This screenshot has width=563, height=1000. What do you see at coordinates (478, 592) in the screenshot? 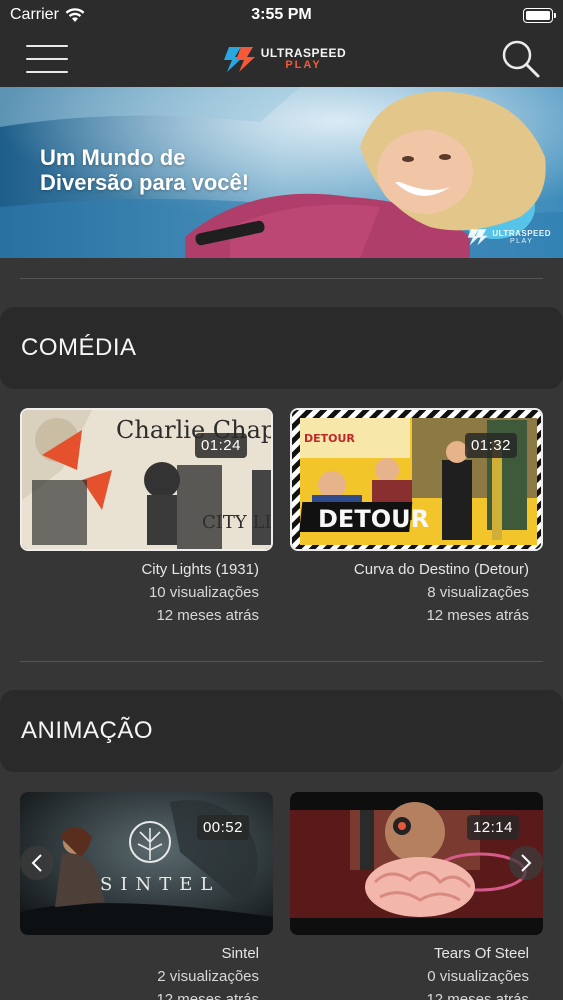
I see `video-views: 8 visualizações` at bounding box center [478, 592].